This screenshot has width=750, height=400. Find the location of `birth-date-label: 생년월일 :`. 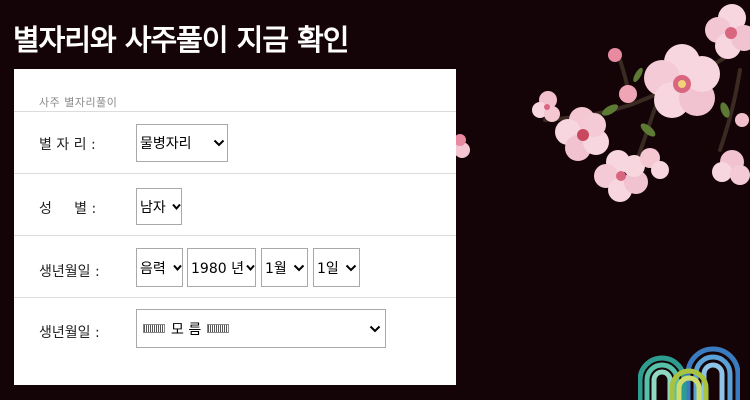

birth-date-label: 생년월일 : is located at coordinates (69, 272).